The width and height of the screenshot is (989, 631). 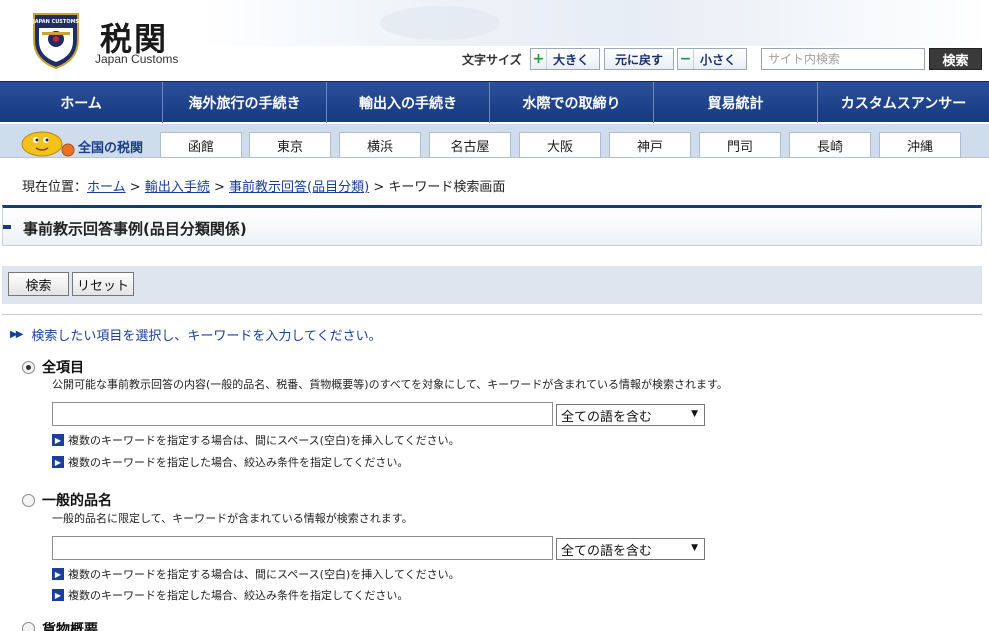 I want to click on header-background-decoration, so click(x=594, y=23).